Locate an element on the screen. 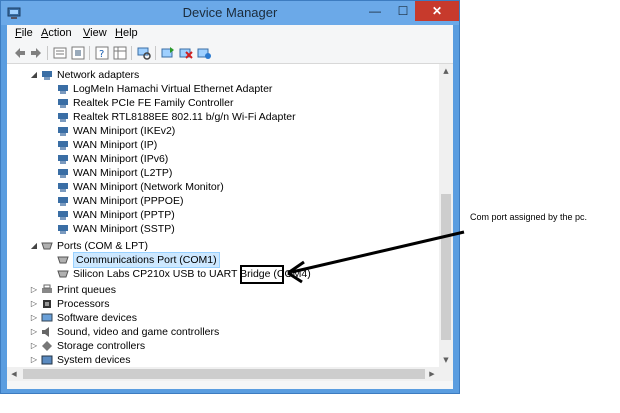  annotation-arrow is located at coordinates (376, 257).